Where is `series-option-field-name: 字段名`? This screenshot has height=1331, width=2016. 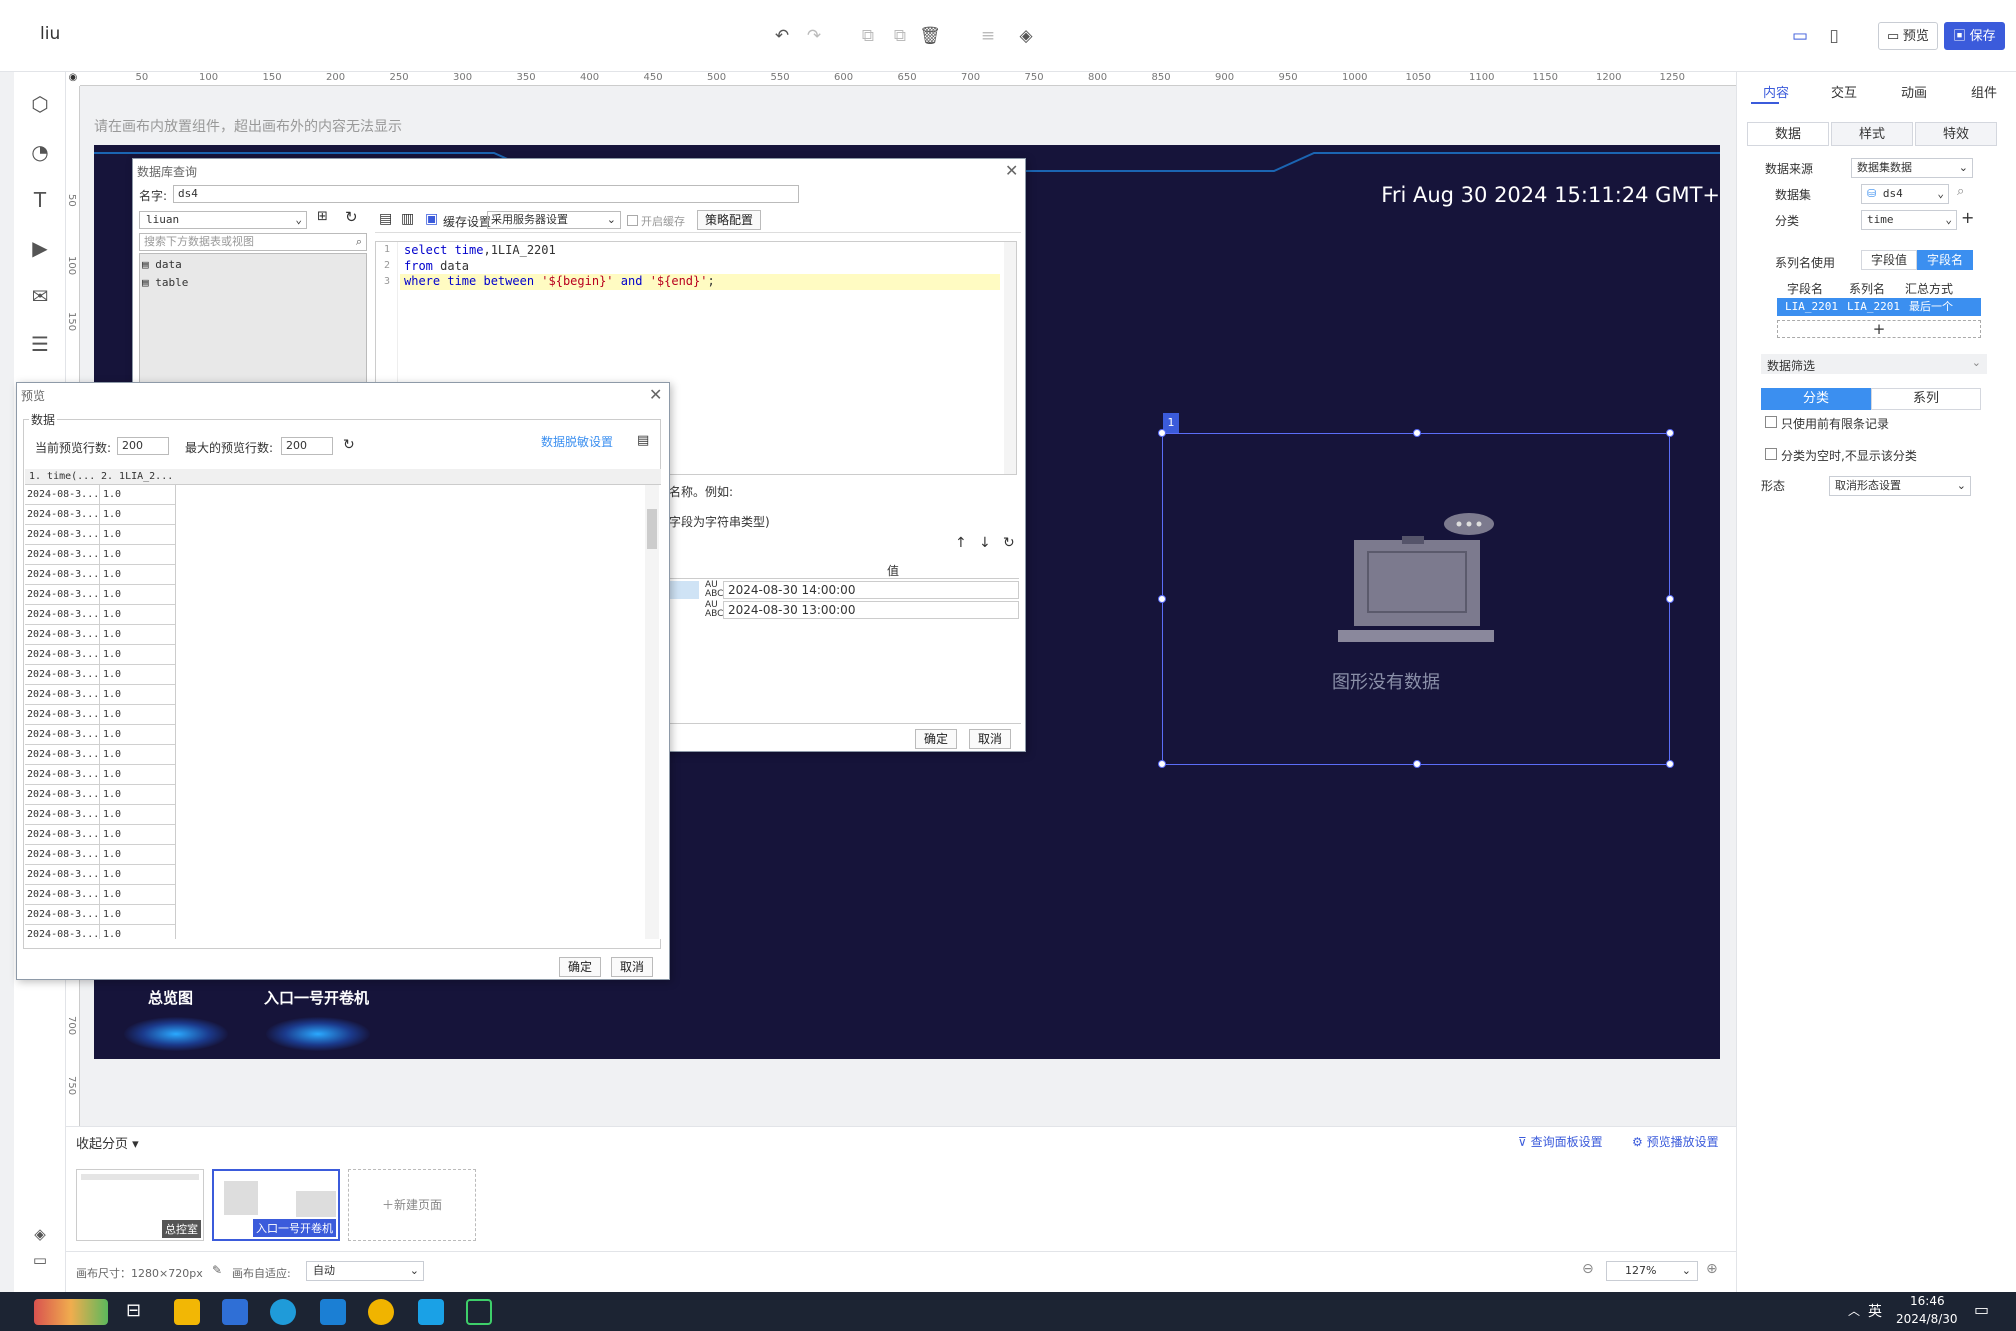 series-option-field-name: 字段名 is located at coordinates (1945, 260).